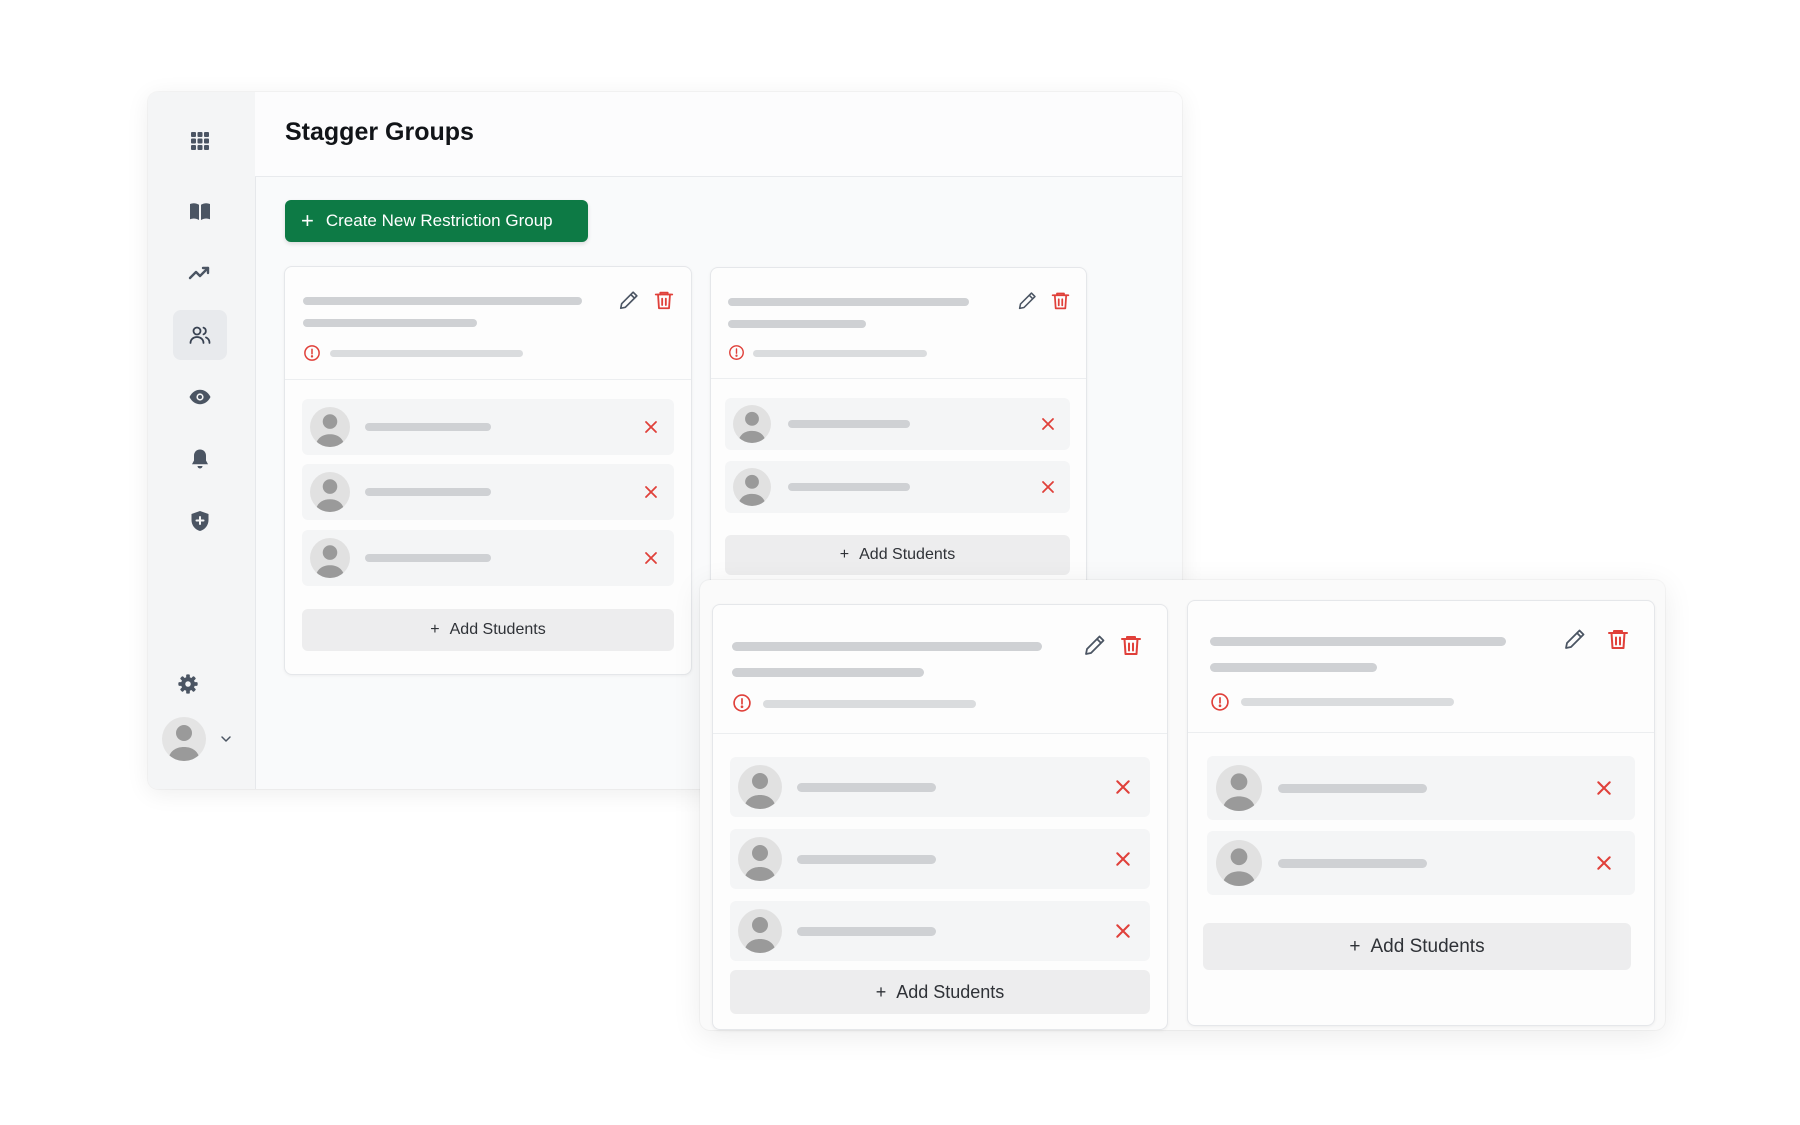  I want to click on eye-icon, so click(200, 397).